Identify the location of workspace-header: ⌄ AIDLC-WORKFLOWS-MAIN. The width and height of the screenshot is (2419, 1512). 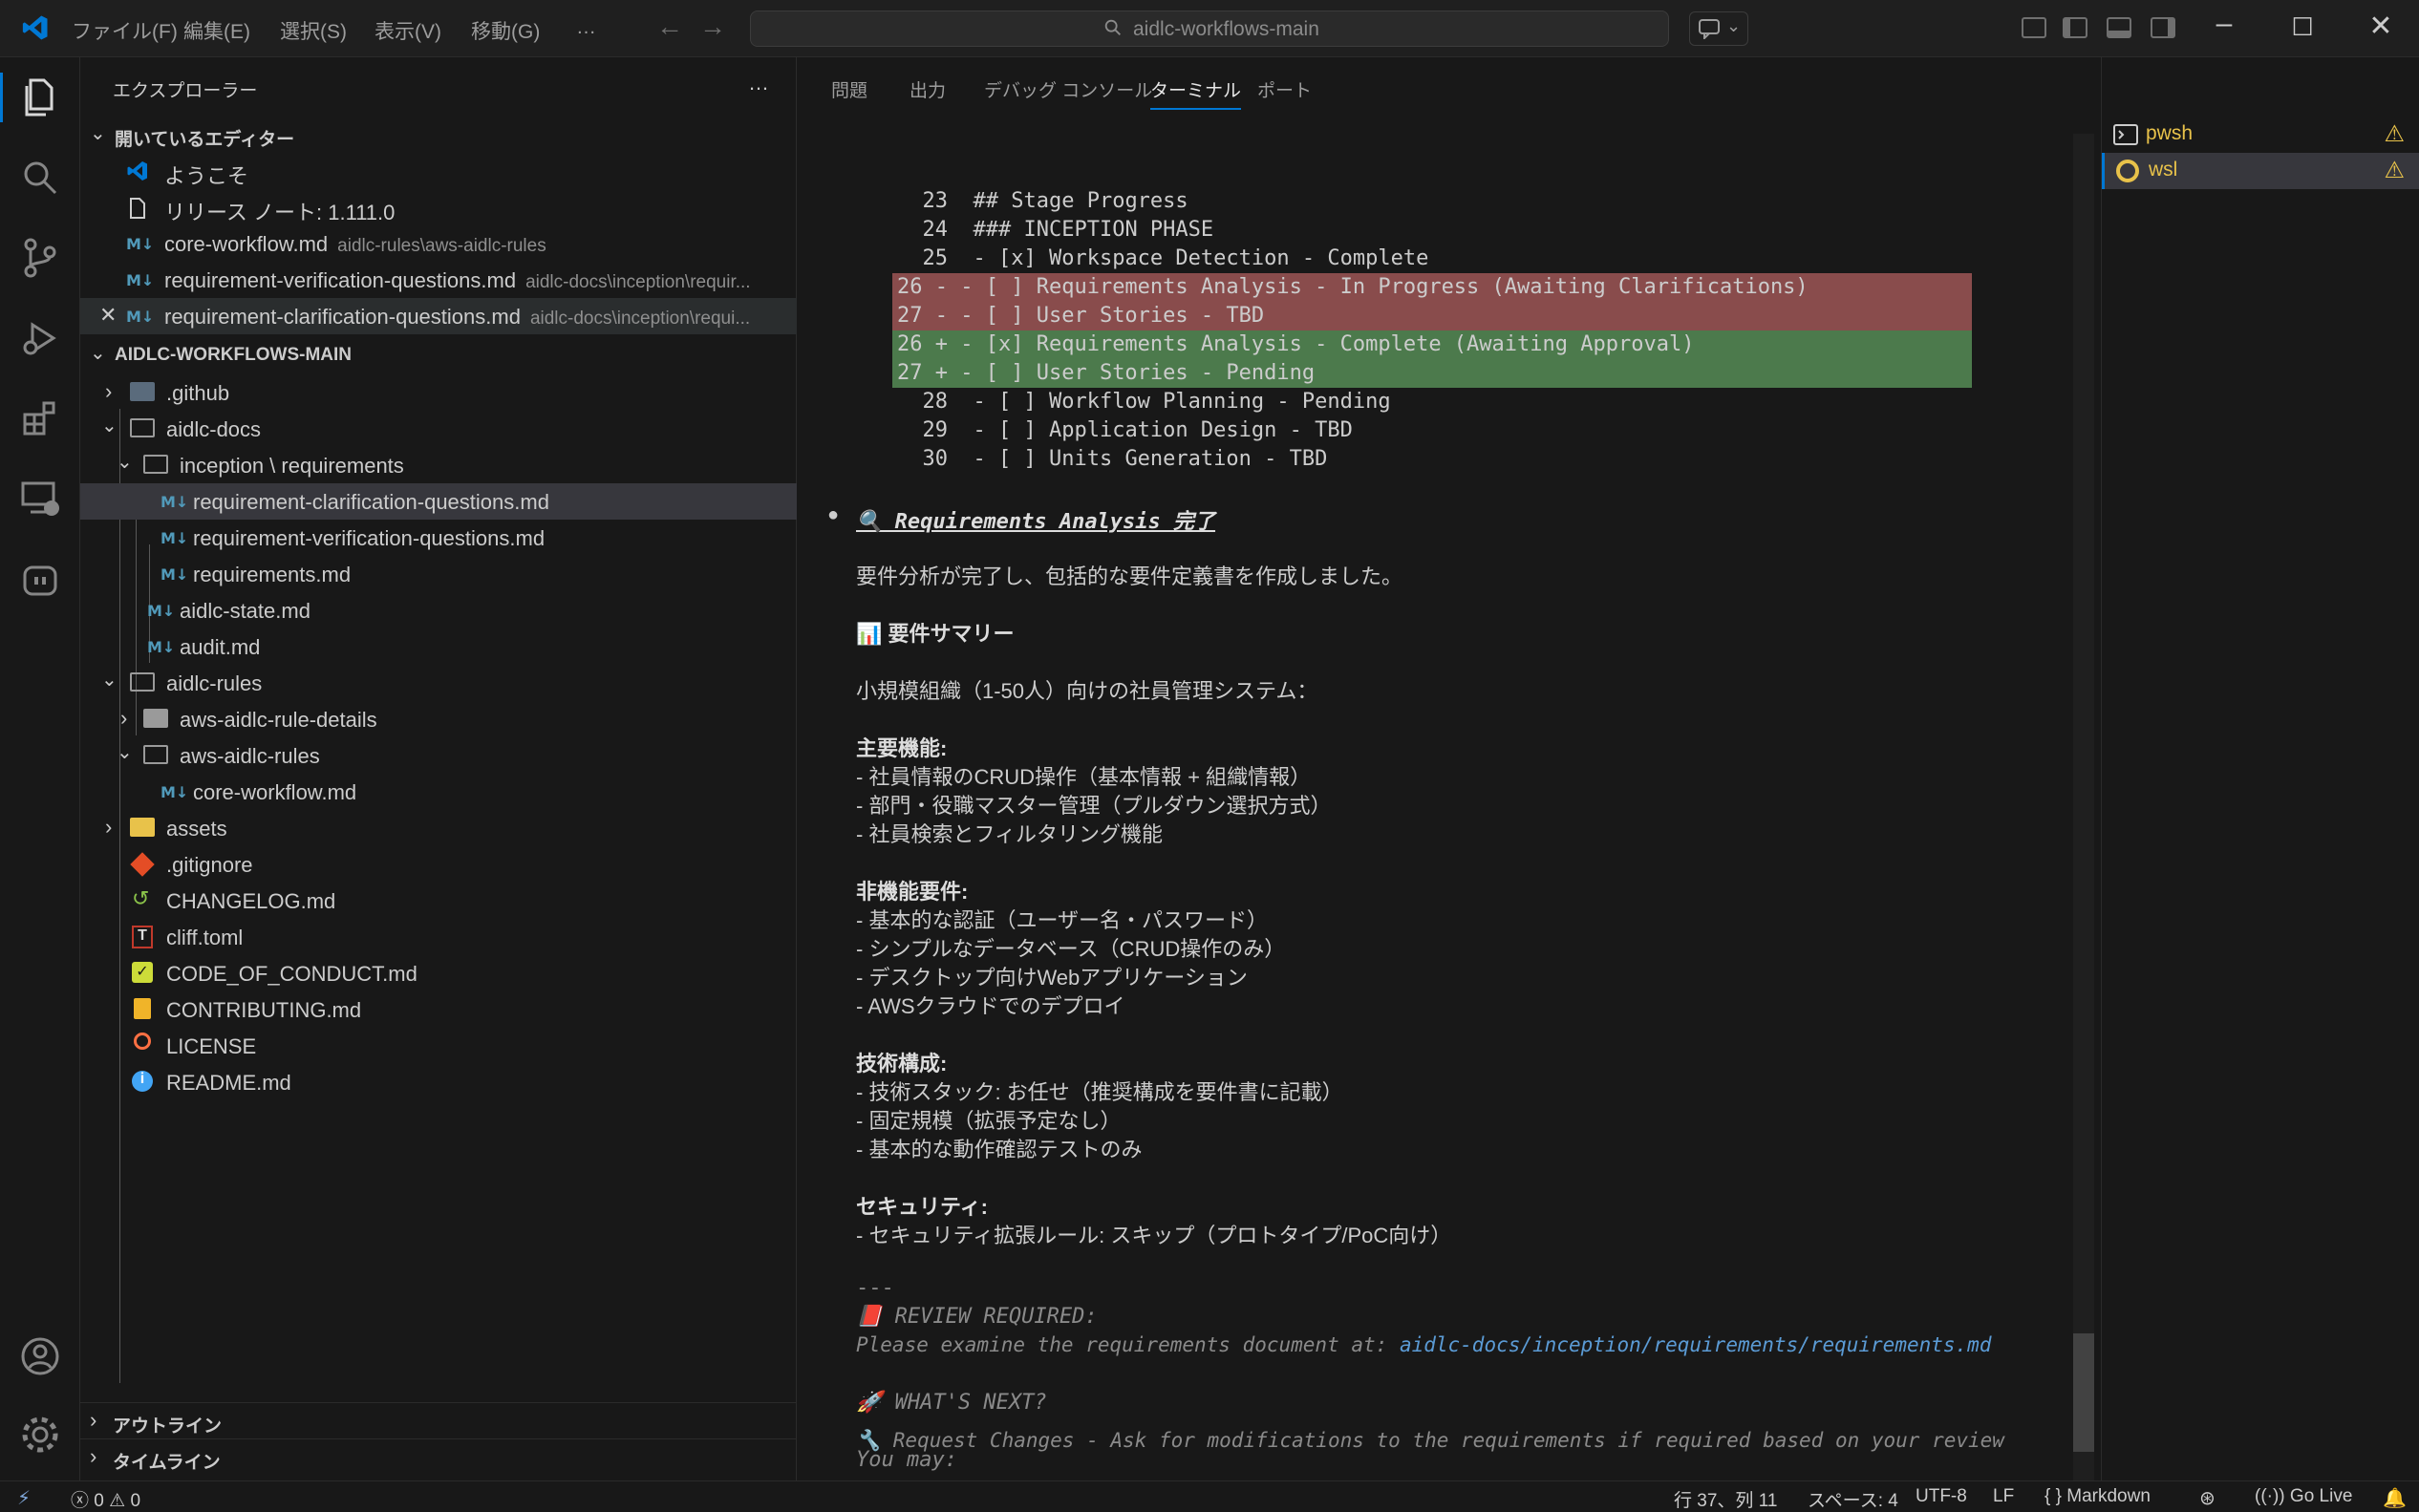
(439, 354).